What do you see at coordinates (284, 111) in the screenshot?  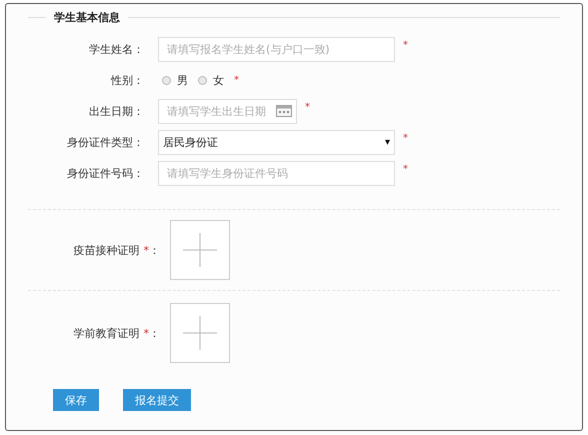 I see `calendar-icon` at bounding box center [284, 111].